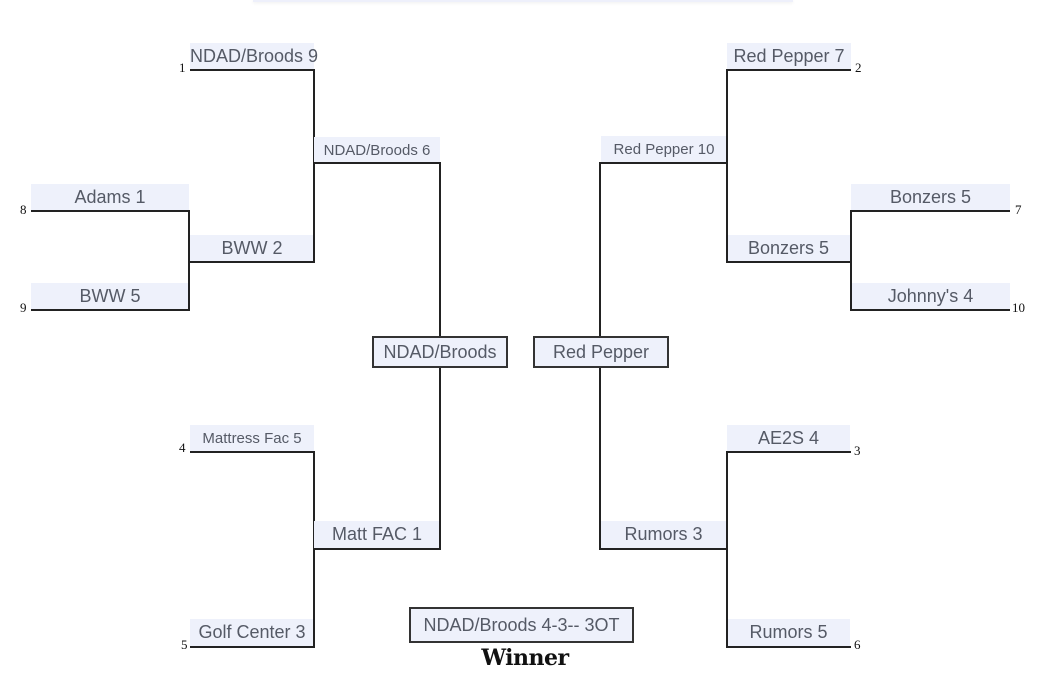 The height and width of the screenshot is (685, 1040). I want to click on seed-number: 6, so click(857, 644).